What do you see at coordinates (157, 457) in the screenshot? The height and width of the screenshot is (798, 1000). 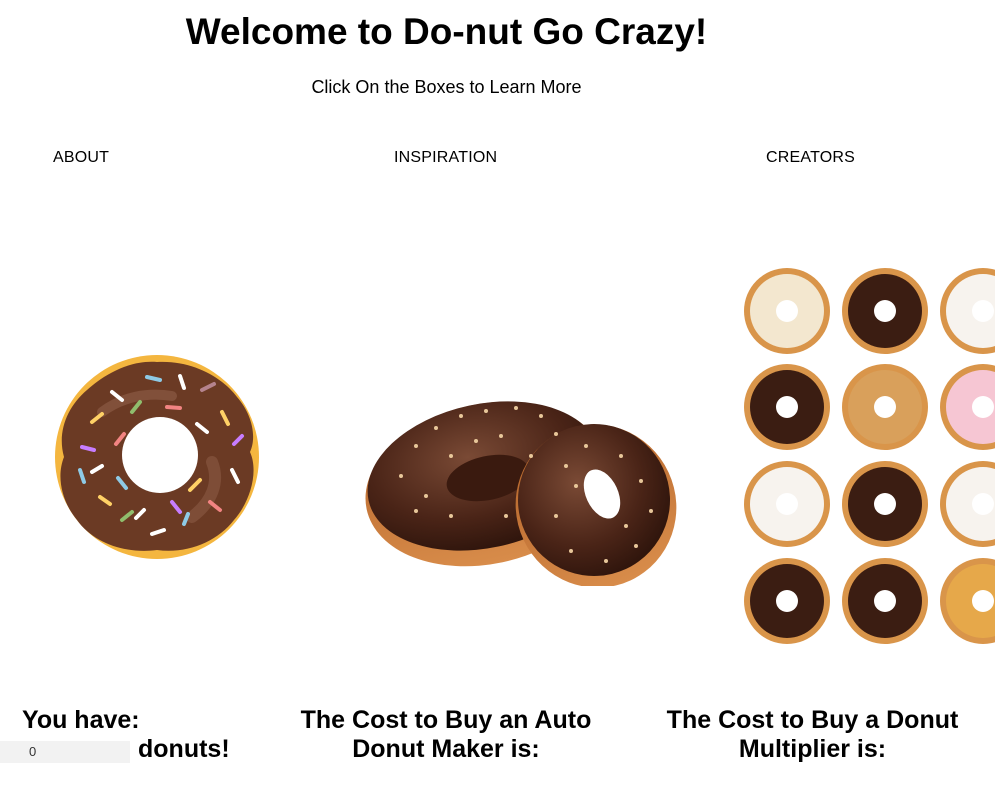 I see `donut-click-icon` at bounding box center [157, 457].